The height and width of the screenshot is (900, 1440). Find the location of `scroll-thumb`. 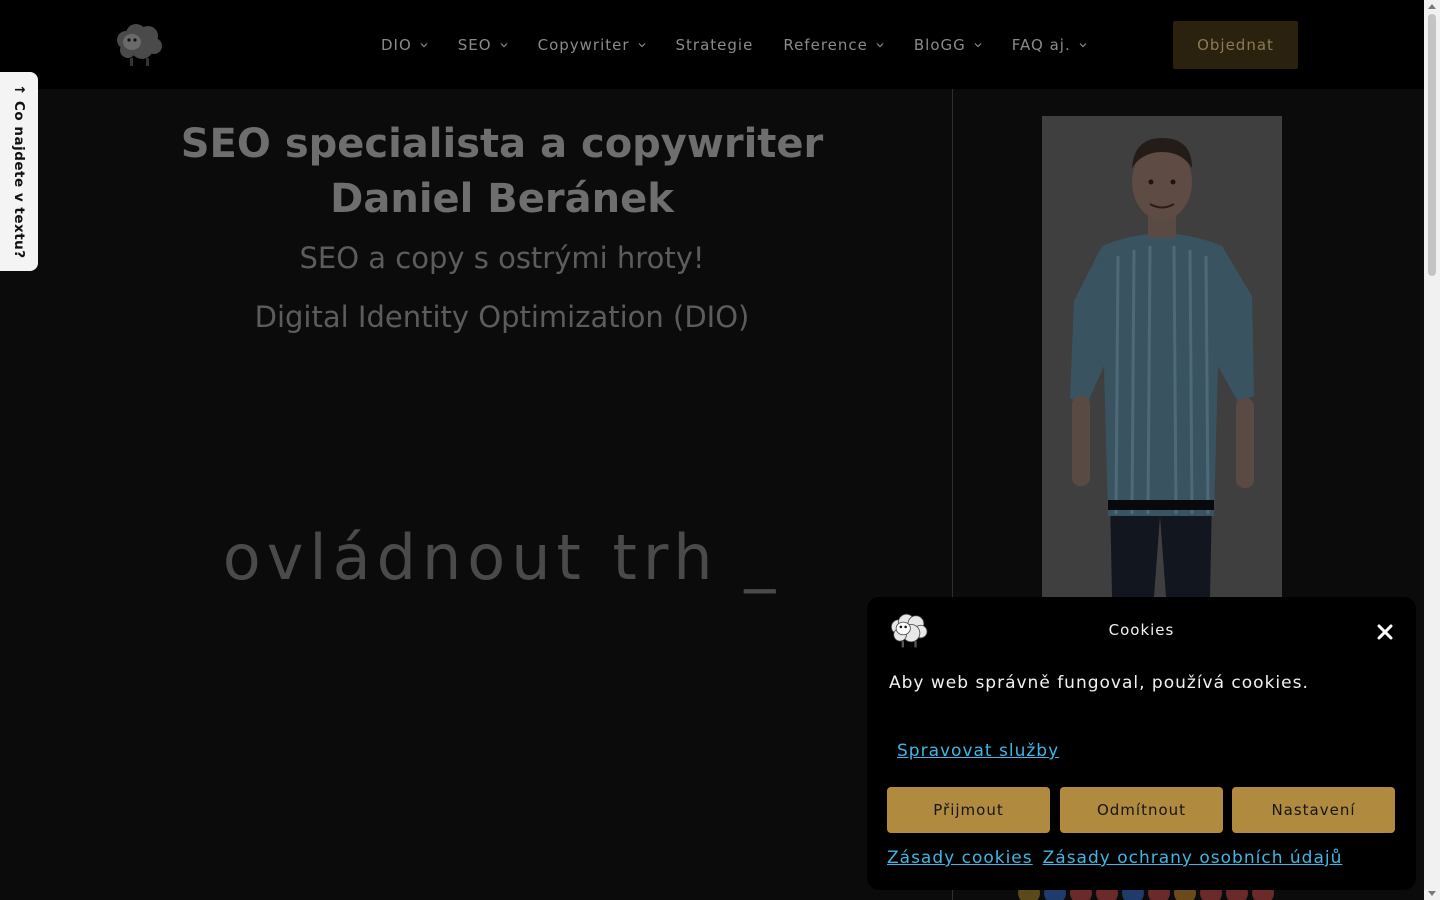

scroll-thumb is located at coordinates (1432, 145).